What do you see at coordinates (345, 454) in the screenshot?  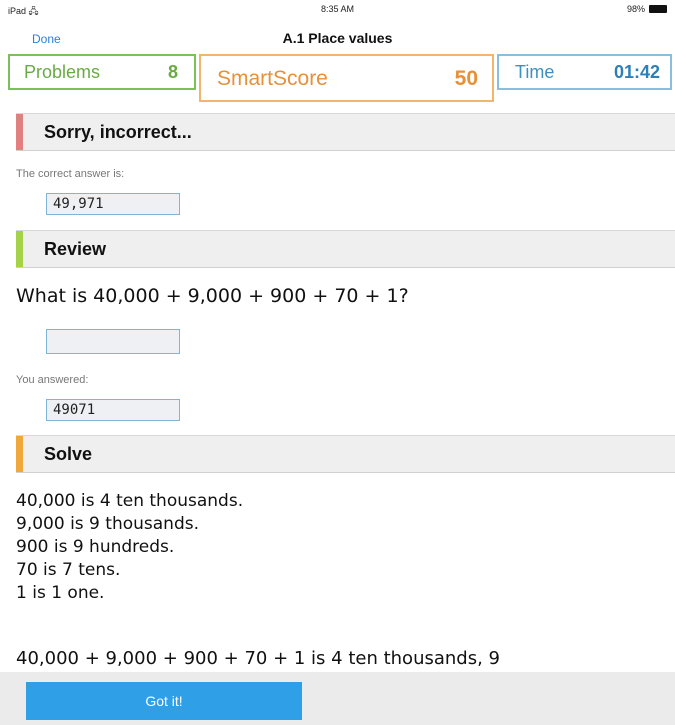 I see `solve-header: Solve` at bounding box center [345, 454].